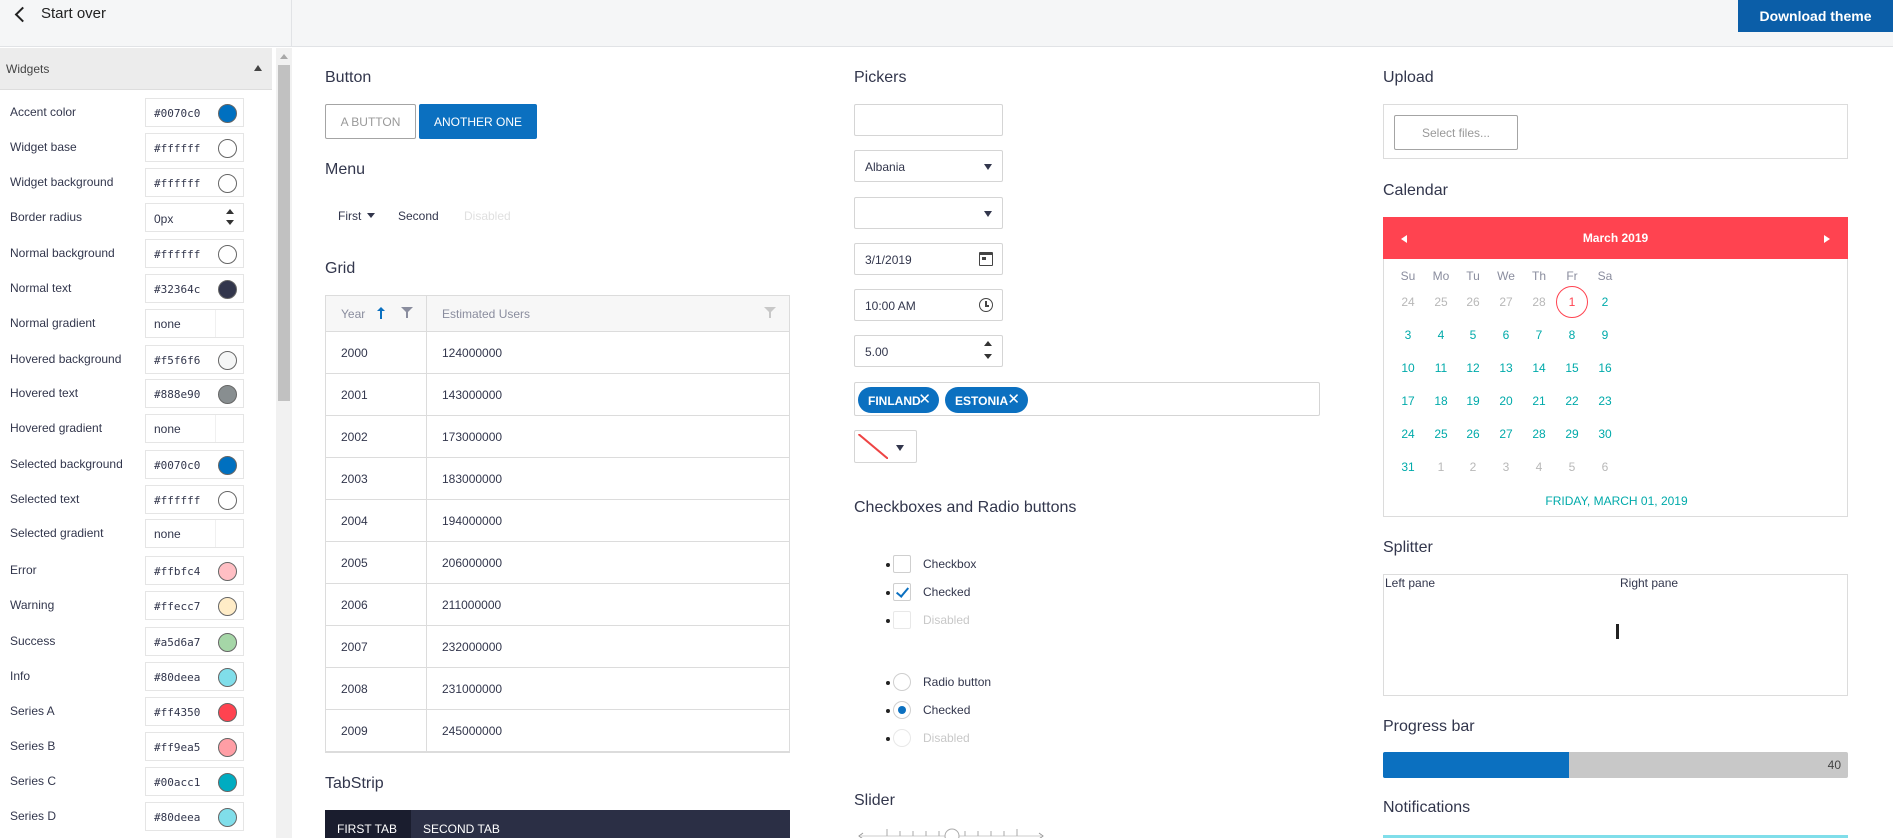 Image resolution: width=1893 pixels, height=838 pixels. I want to click on property-input: #f5f6f6, so click(194, 359).